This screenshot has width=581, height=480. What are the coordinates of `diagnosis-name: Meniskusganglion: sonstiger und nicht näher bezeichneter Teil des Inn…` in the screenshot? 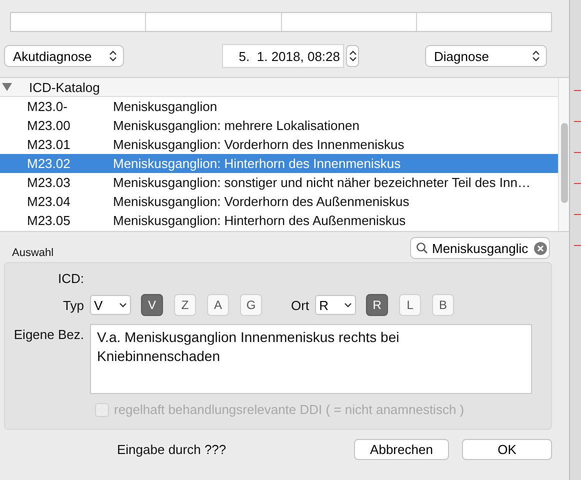 It's located at (321, 182).